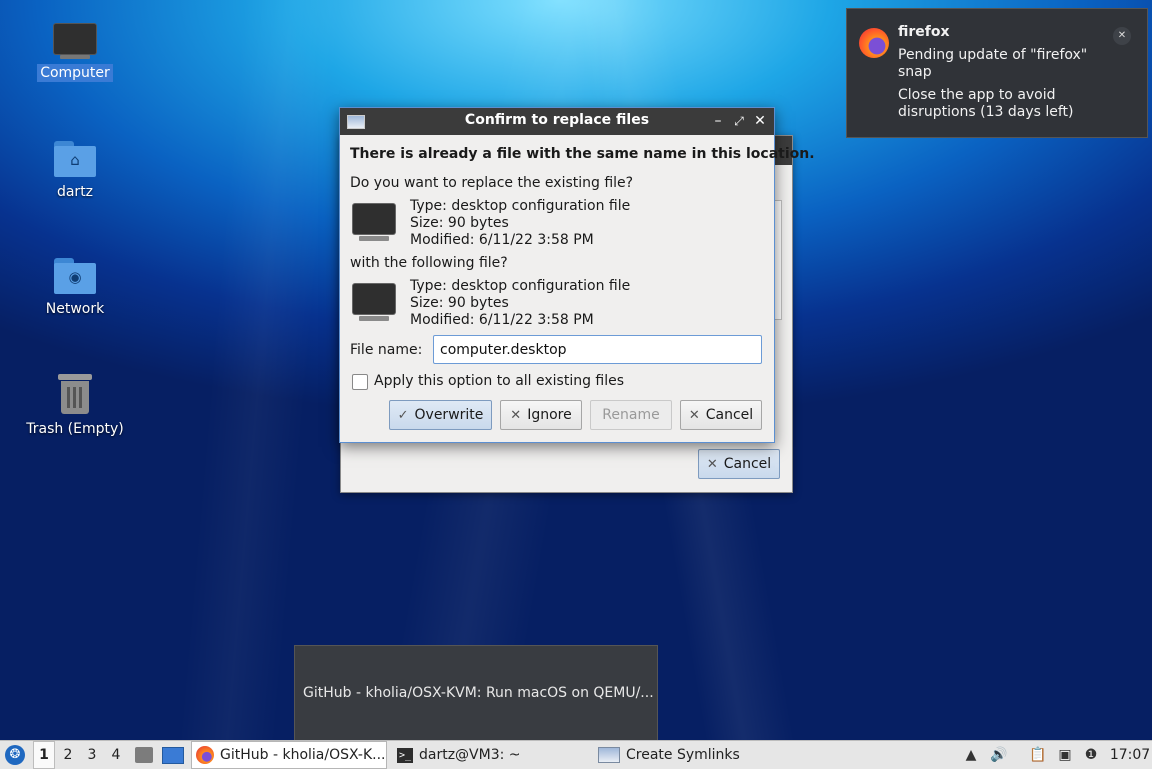 The image size is (1152, 769). Describe the element at coordinates (459, 223) in the screenshot. I see `existing-file-size: Size: 90 bytes` at that location.